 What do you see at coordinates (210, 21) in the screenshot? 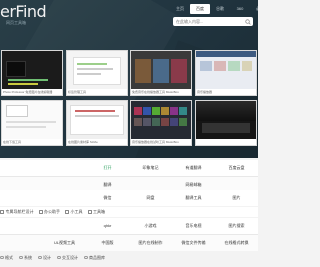
I see `search-input` at bounding box center [210, 21].